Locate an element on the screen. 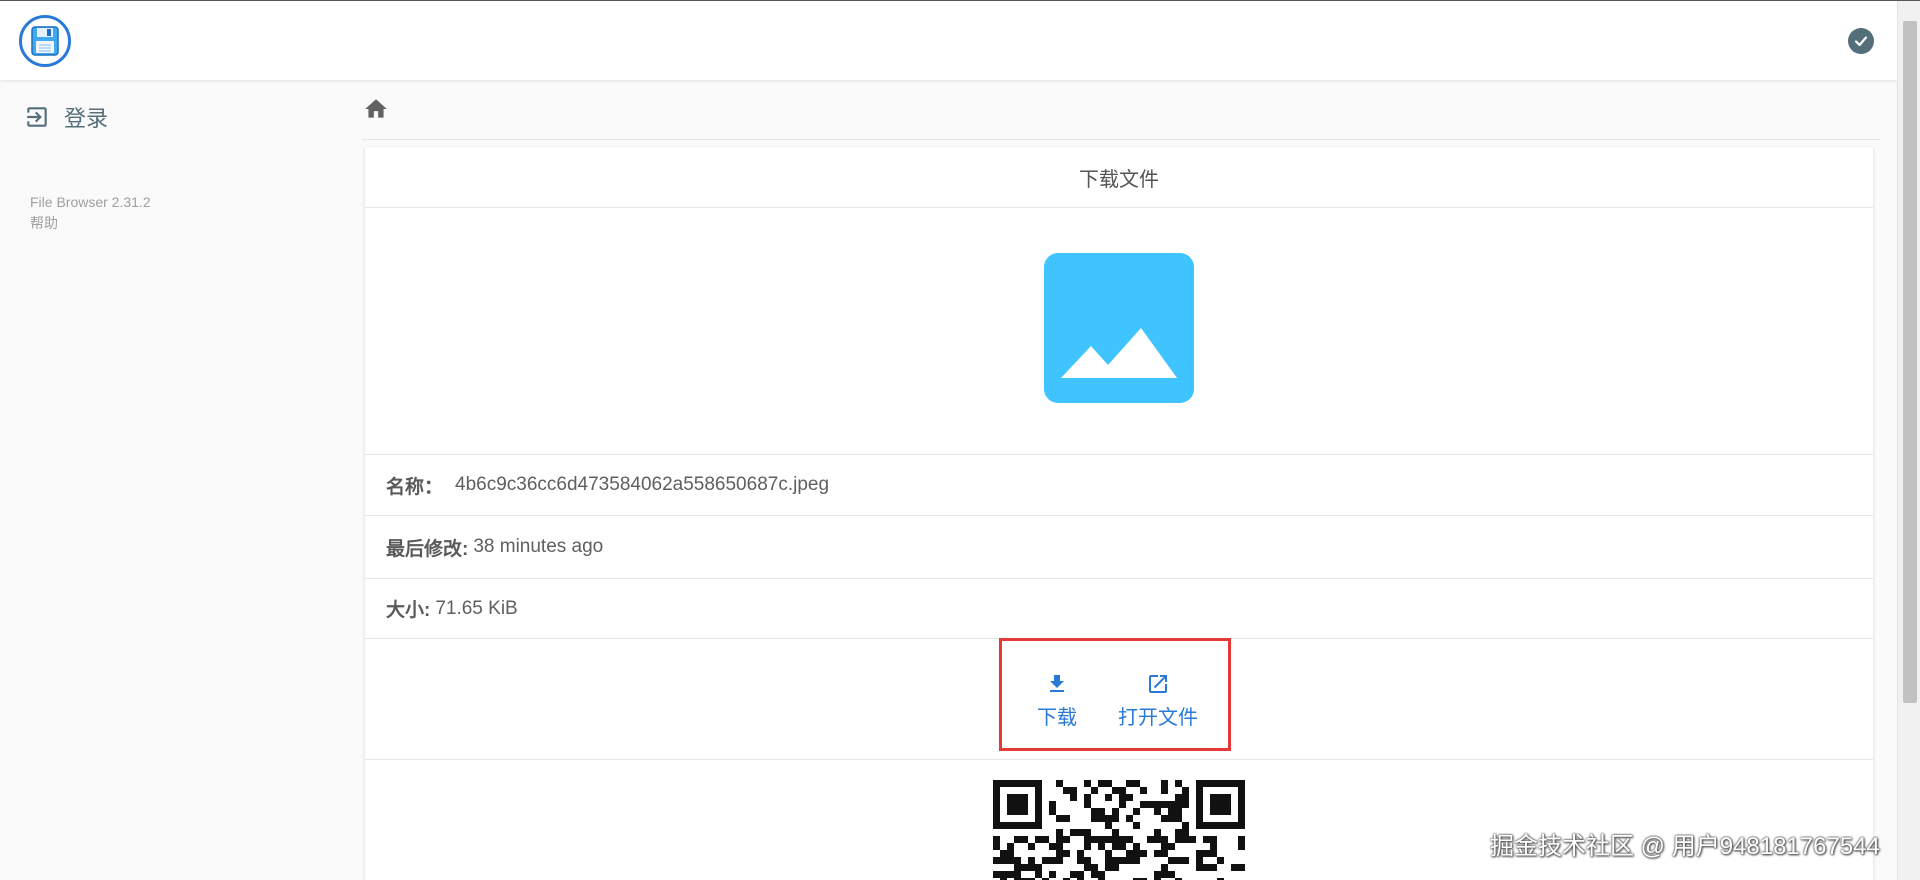  file-name-label: 名称： is located at coordinates (415, 487).